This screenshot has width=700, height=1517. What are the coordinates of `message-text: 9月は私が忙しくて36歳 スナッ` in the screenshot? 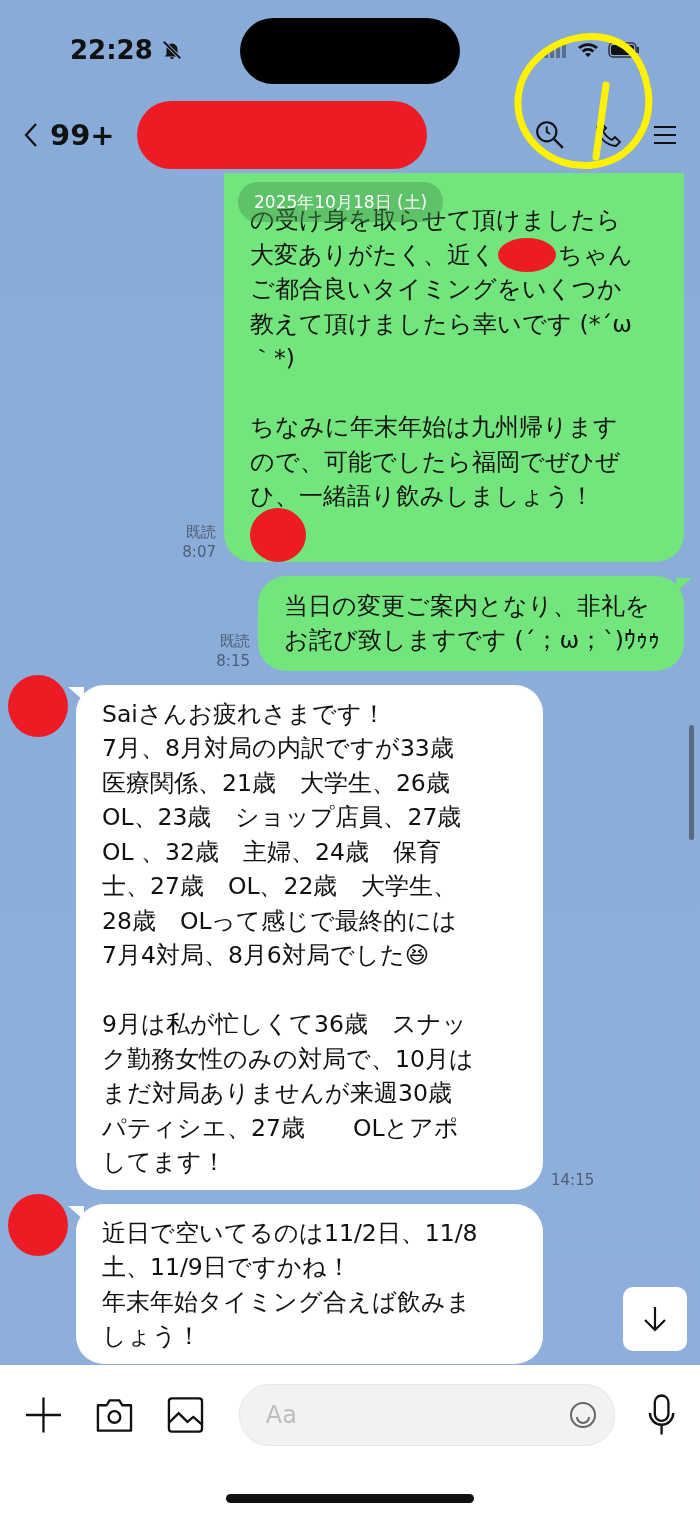 It's located at (284, 1024).